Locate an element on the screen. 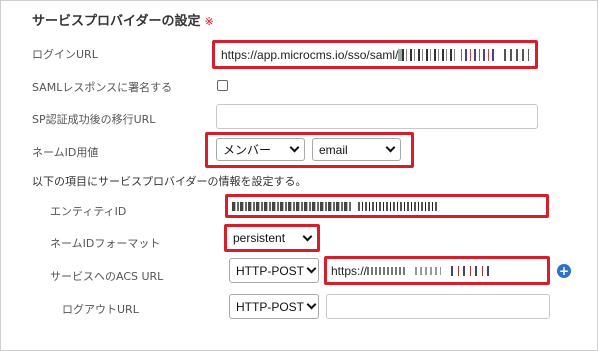 This screenshot has height=351, width=598. acs-binding-value: HTTP-POST is located at coordinates (270, 270).